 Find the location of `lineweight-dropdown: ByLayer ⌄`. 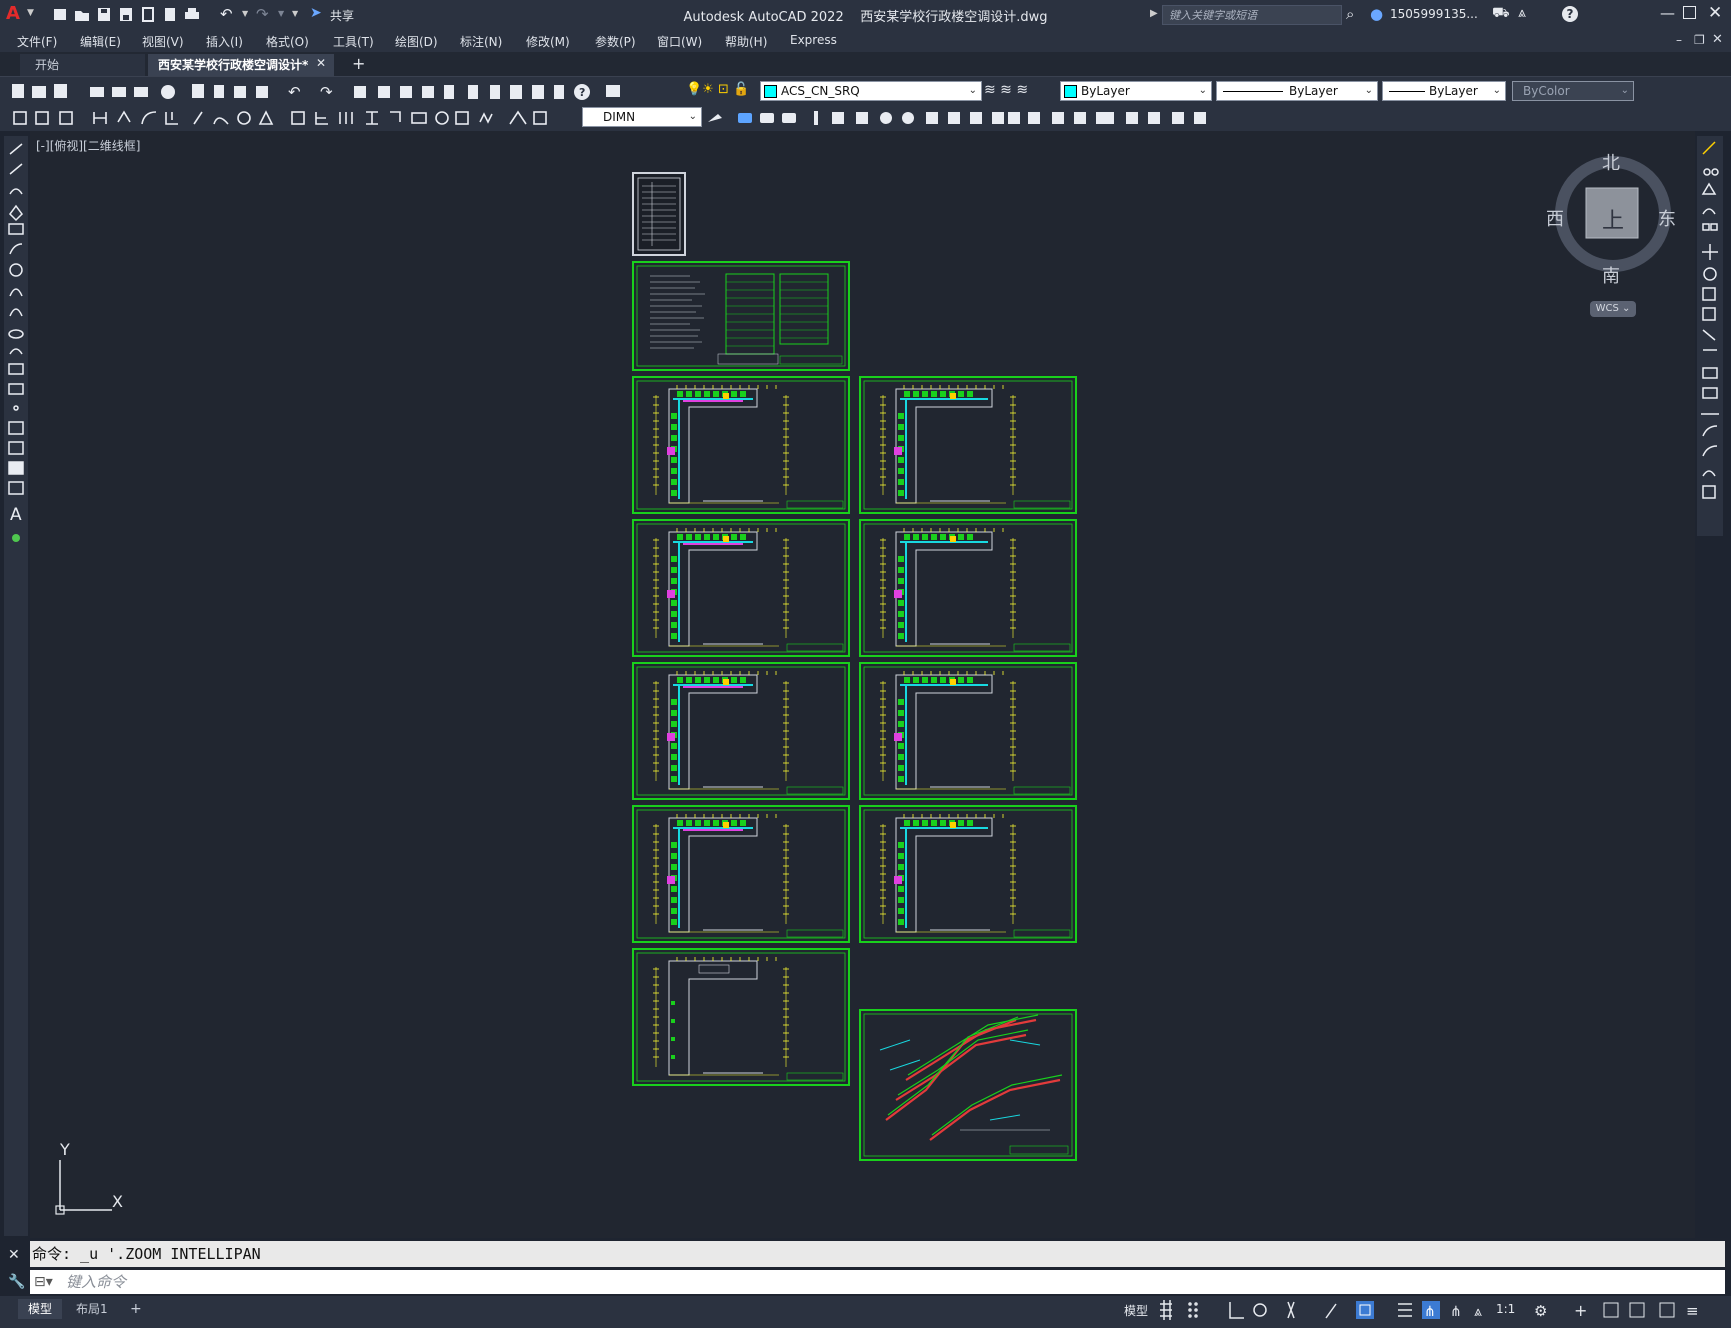

lineweight-dropdown: ByLayer ⌄ is located at coordinates (1444, 91).